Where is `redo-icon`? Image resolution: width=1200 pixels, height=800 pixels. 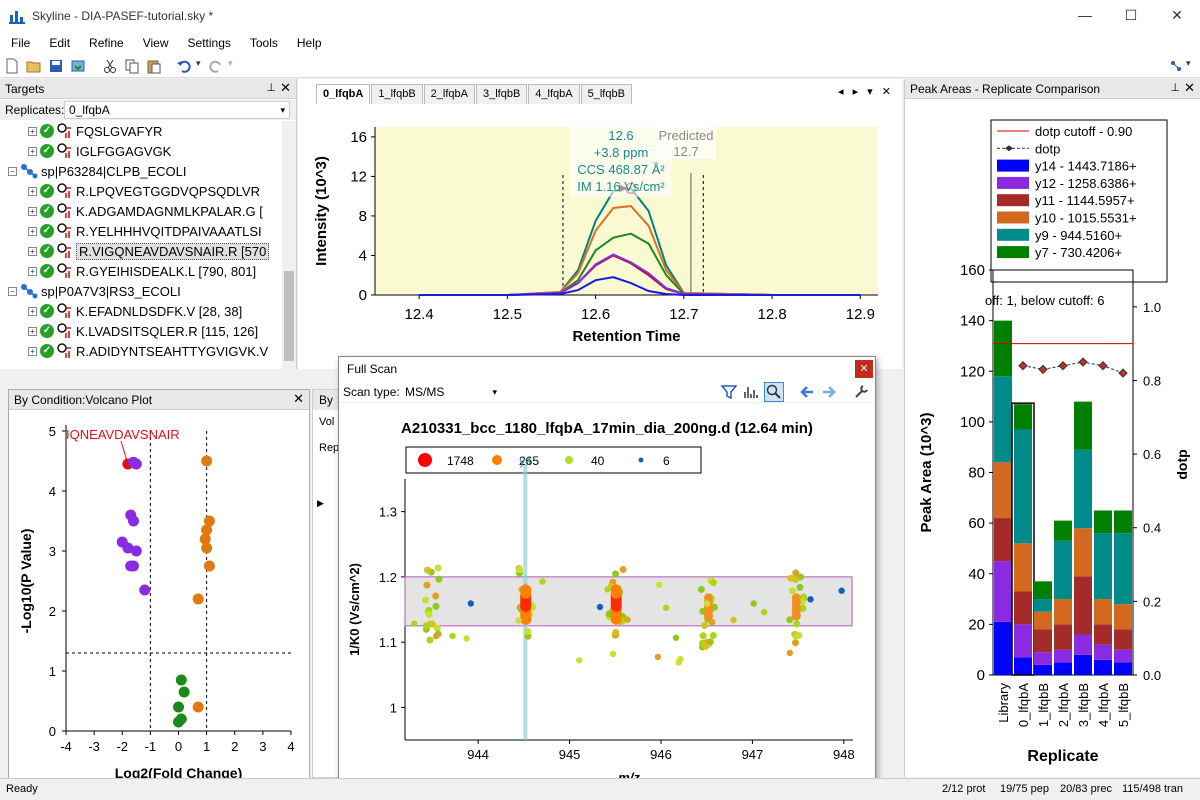
redo-icon is located at coordinates (216, 66).